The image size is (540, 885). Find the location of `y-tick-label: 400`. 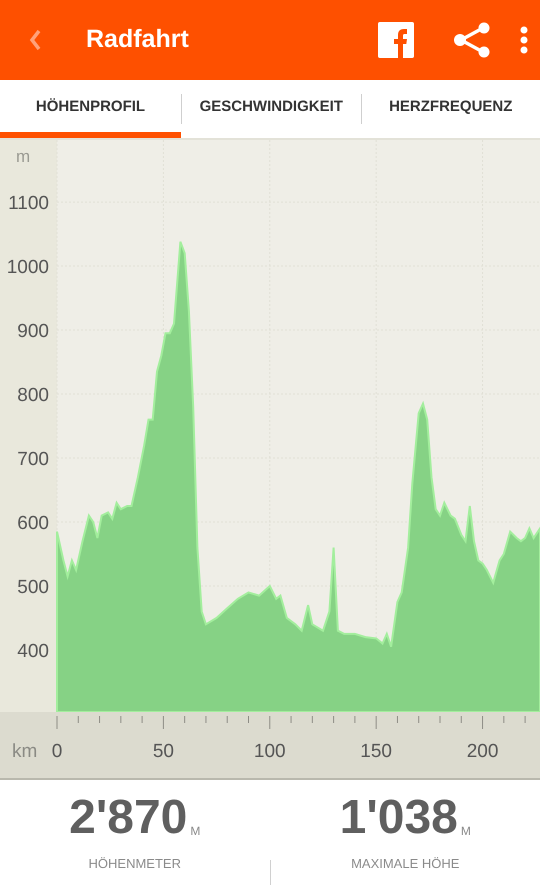

y-tick-label: 400 is located at coordinates (33, 651).